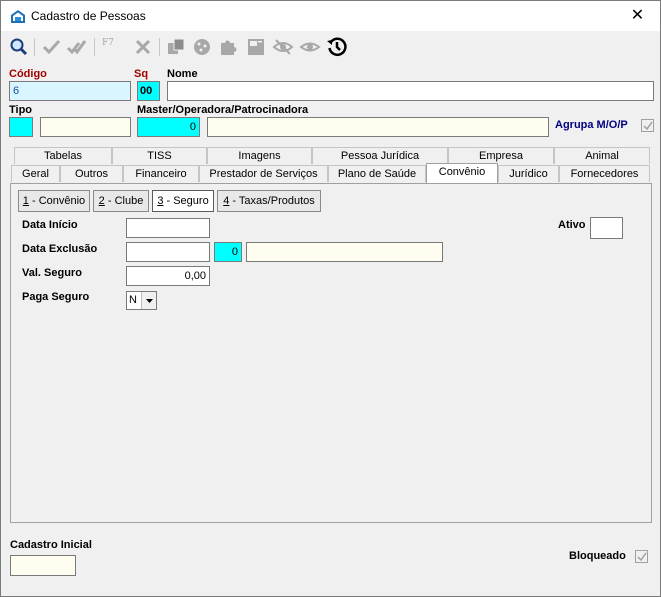  I want to click on tab-tiss: TISS, so click(159, 155).